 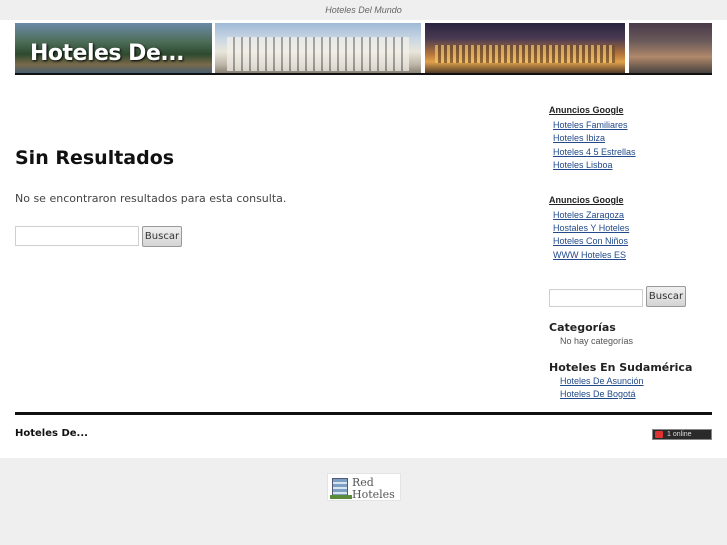 What do you see at coordinates (598, 394) in the screenshot?
I see `sudamerica-link: Hoteles De Bogotá` at bounding box center [598, 394].